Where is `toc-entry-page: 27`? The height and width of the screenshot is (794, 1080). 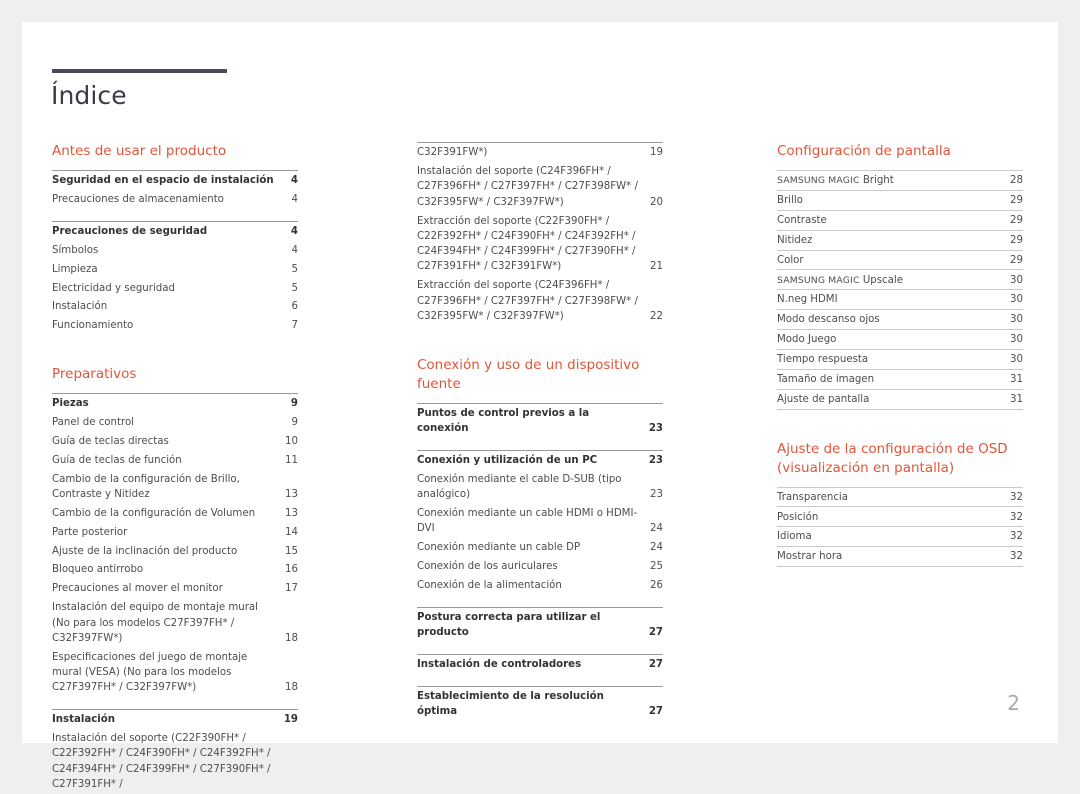
toc-entry-page: 27 is located at coordinates (655, 633).